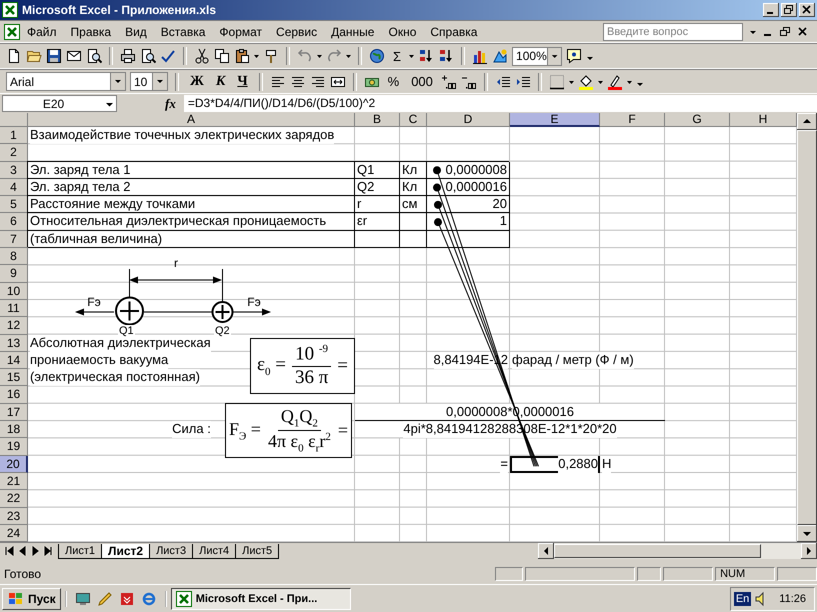  I want to click on row-header: 9, so click(14, 274).